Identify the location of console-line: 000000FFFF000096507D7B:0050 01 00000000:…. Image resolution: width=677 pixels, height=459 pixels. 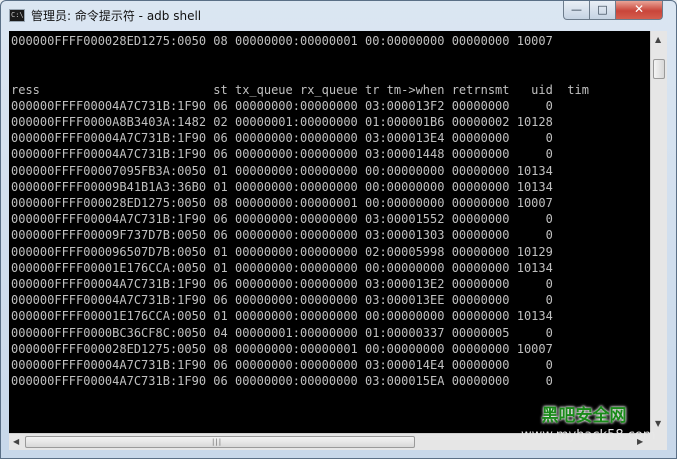
(282, 251).